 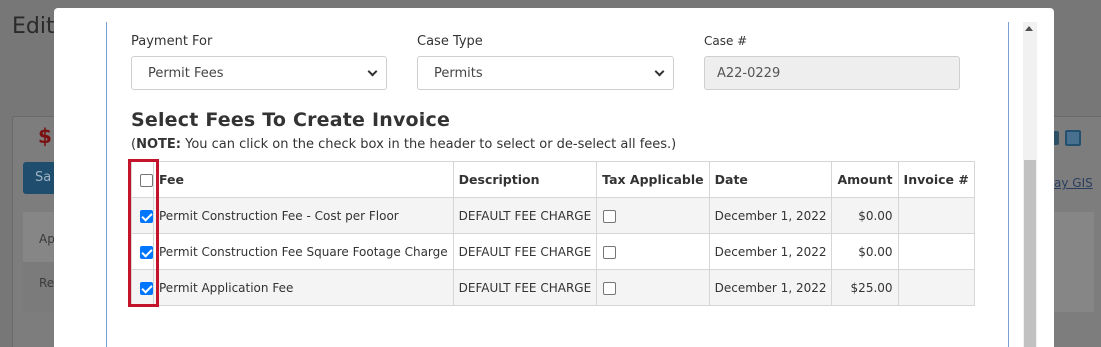 I want to click on case-type-select: Permits, so click(x=545, y=73).